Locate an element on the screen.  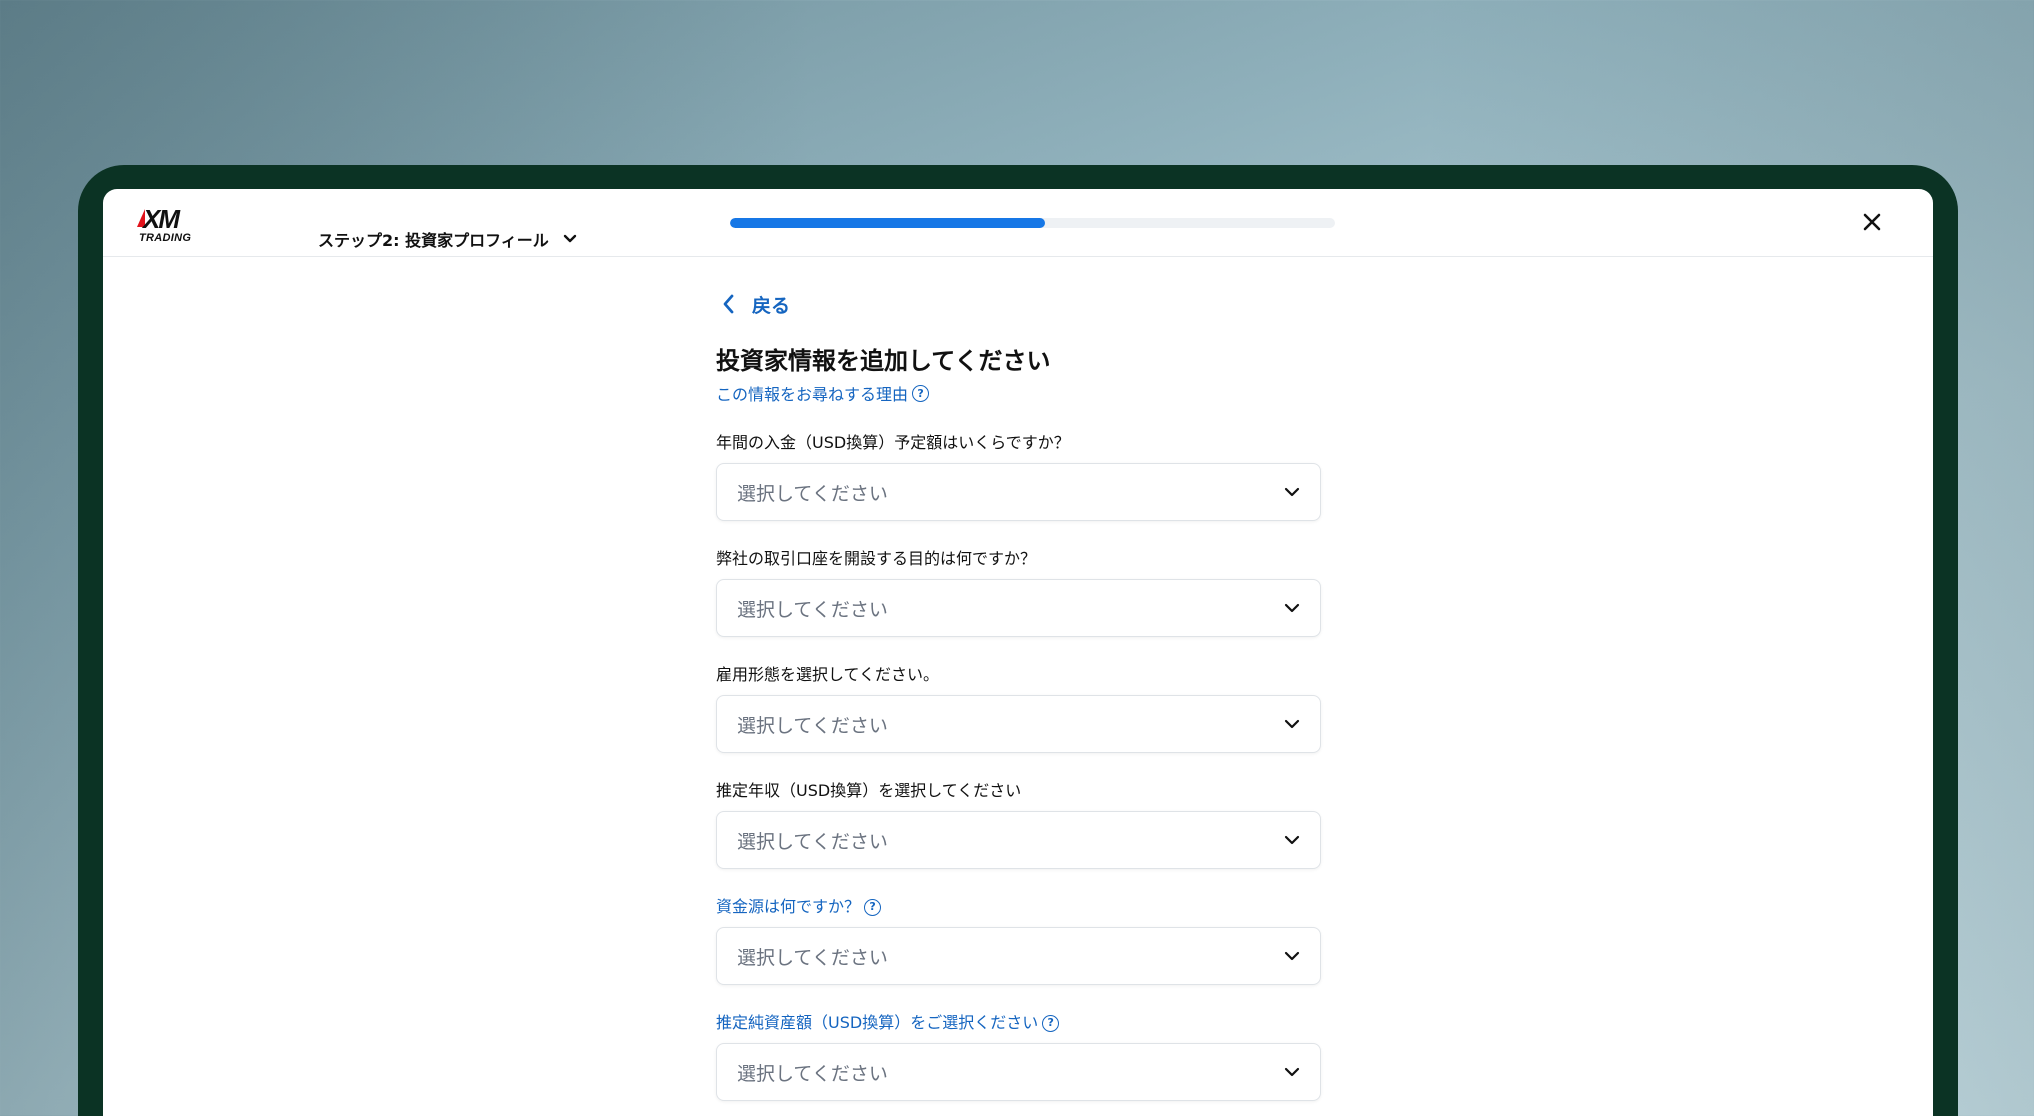
field-net-worth: 推定純資産額（USD換算）をご選択ください ? 選択してください is located at coordinates (1018, 1056).